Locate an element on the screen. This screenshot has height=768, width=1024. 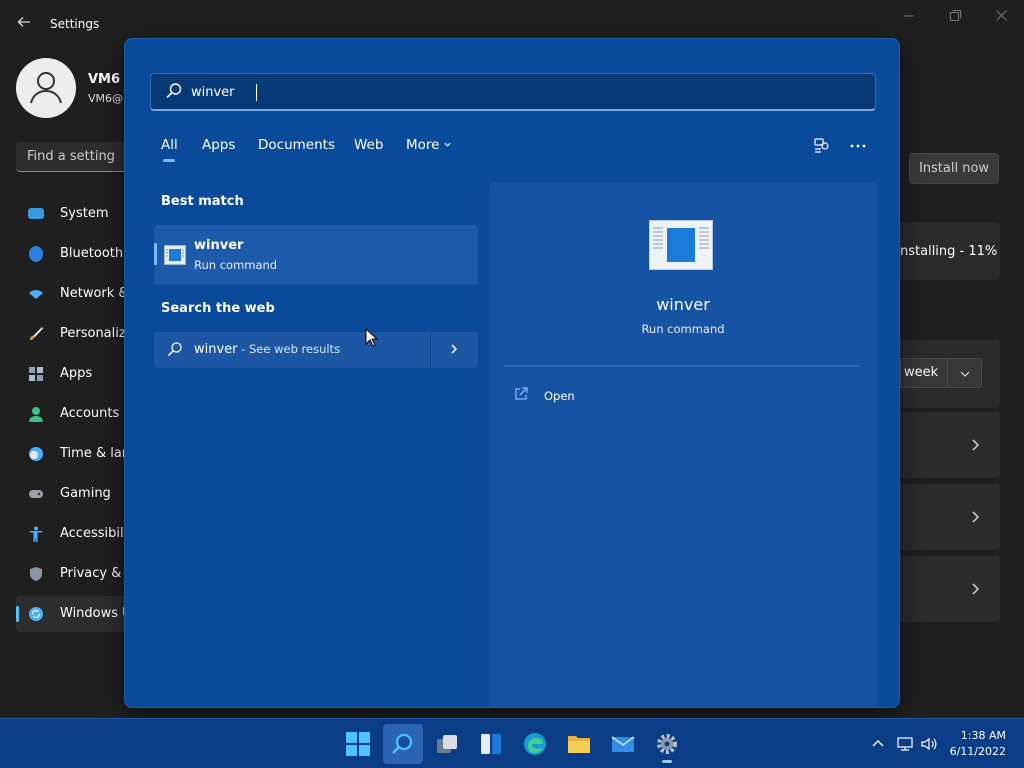
open-external-icon is located at coordinates (521, 393).